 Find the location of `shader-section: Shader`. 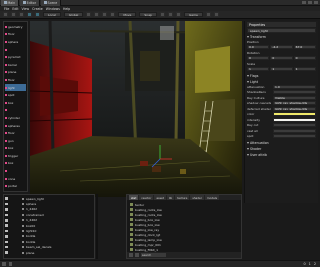

shader-section: Shader is located at coordinates (281, 148).